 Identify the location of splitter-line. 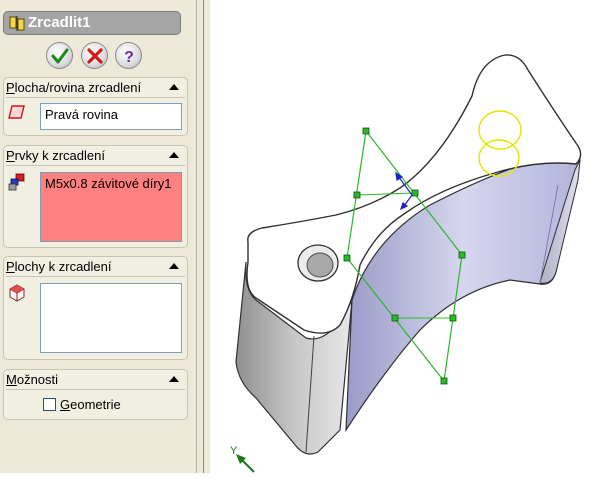
(203, 236).